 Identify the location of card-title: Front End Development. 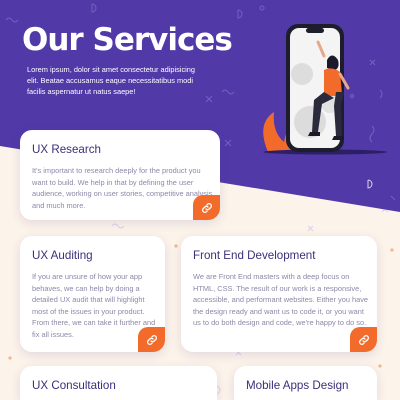
(254, 255).